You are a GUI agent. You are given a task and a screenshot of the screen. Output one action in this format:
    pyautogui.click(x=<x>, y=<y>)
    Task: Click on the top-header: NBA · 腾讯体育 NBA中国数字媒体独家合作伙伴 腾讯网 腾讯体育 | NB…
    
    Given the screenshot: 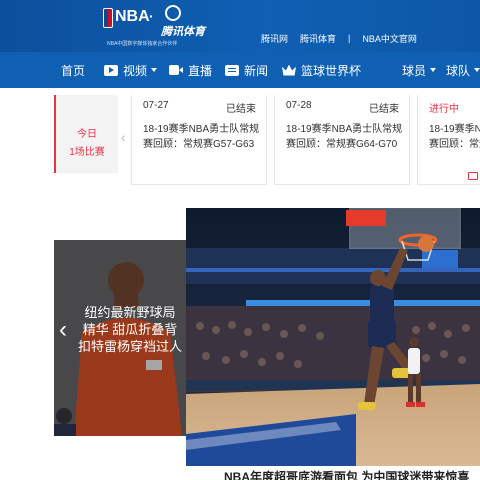 What is the action you would take?
    pyautogui.click(x=240, y=26)
    